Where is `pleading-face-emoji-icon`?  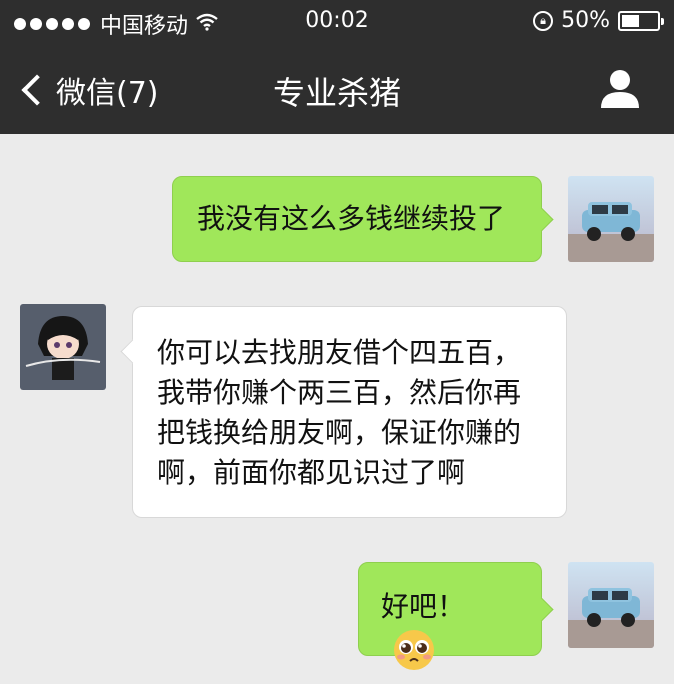 pleading-face-emoji-icon is located at coordinates (414, 655).